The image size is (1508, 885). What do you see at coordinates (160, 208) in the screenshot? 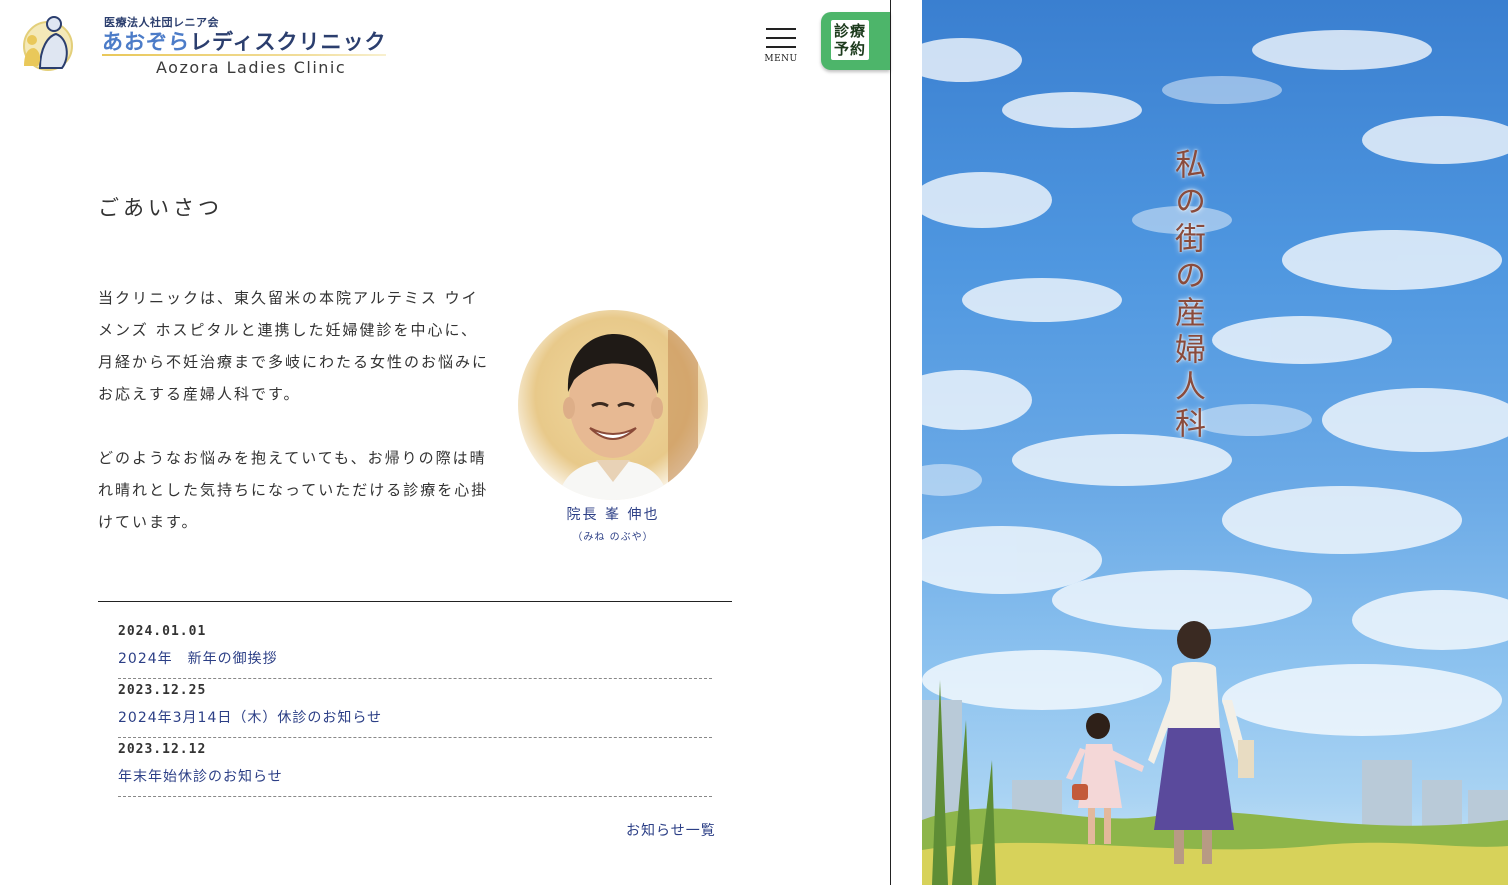
I see `greeting-title: ごあいさつ` at bounding box center [160, 208].